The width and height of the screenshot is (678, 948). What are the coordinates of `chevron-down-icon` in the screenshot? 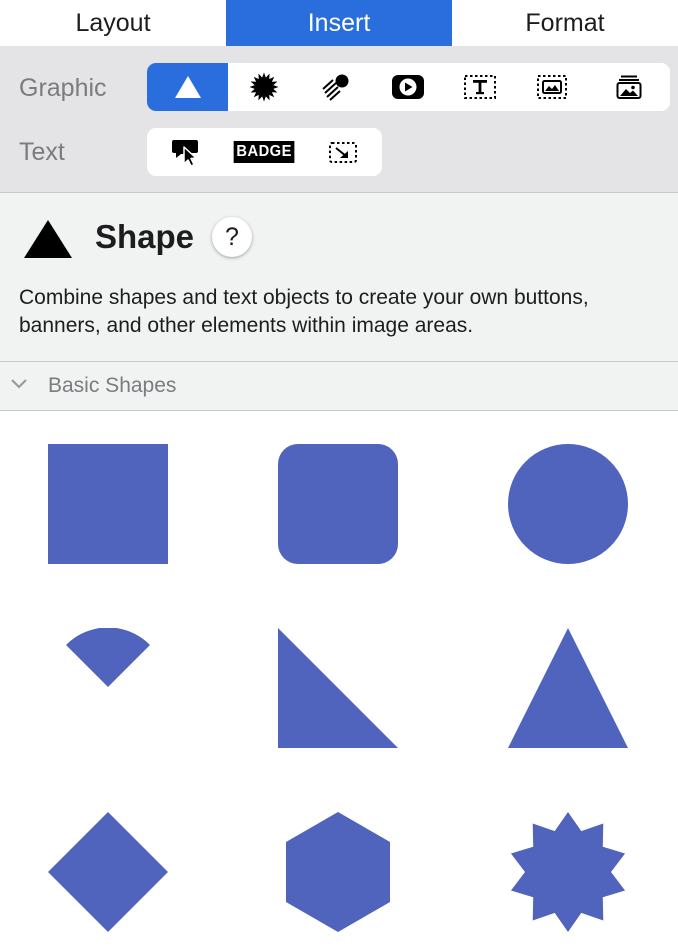 It's located at (19, 384).